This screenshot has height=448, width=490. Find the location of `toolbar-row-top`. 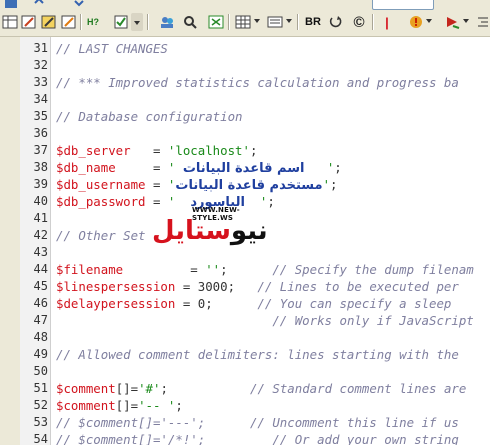

toolbar-row-top is located at coordinates (245, 5).